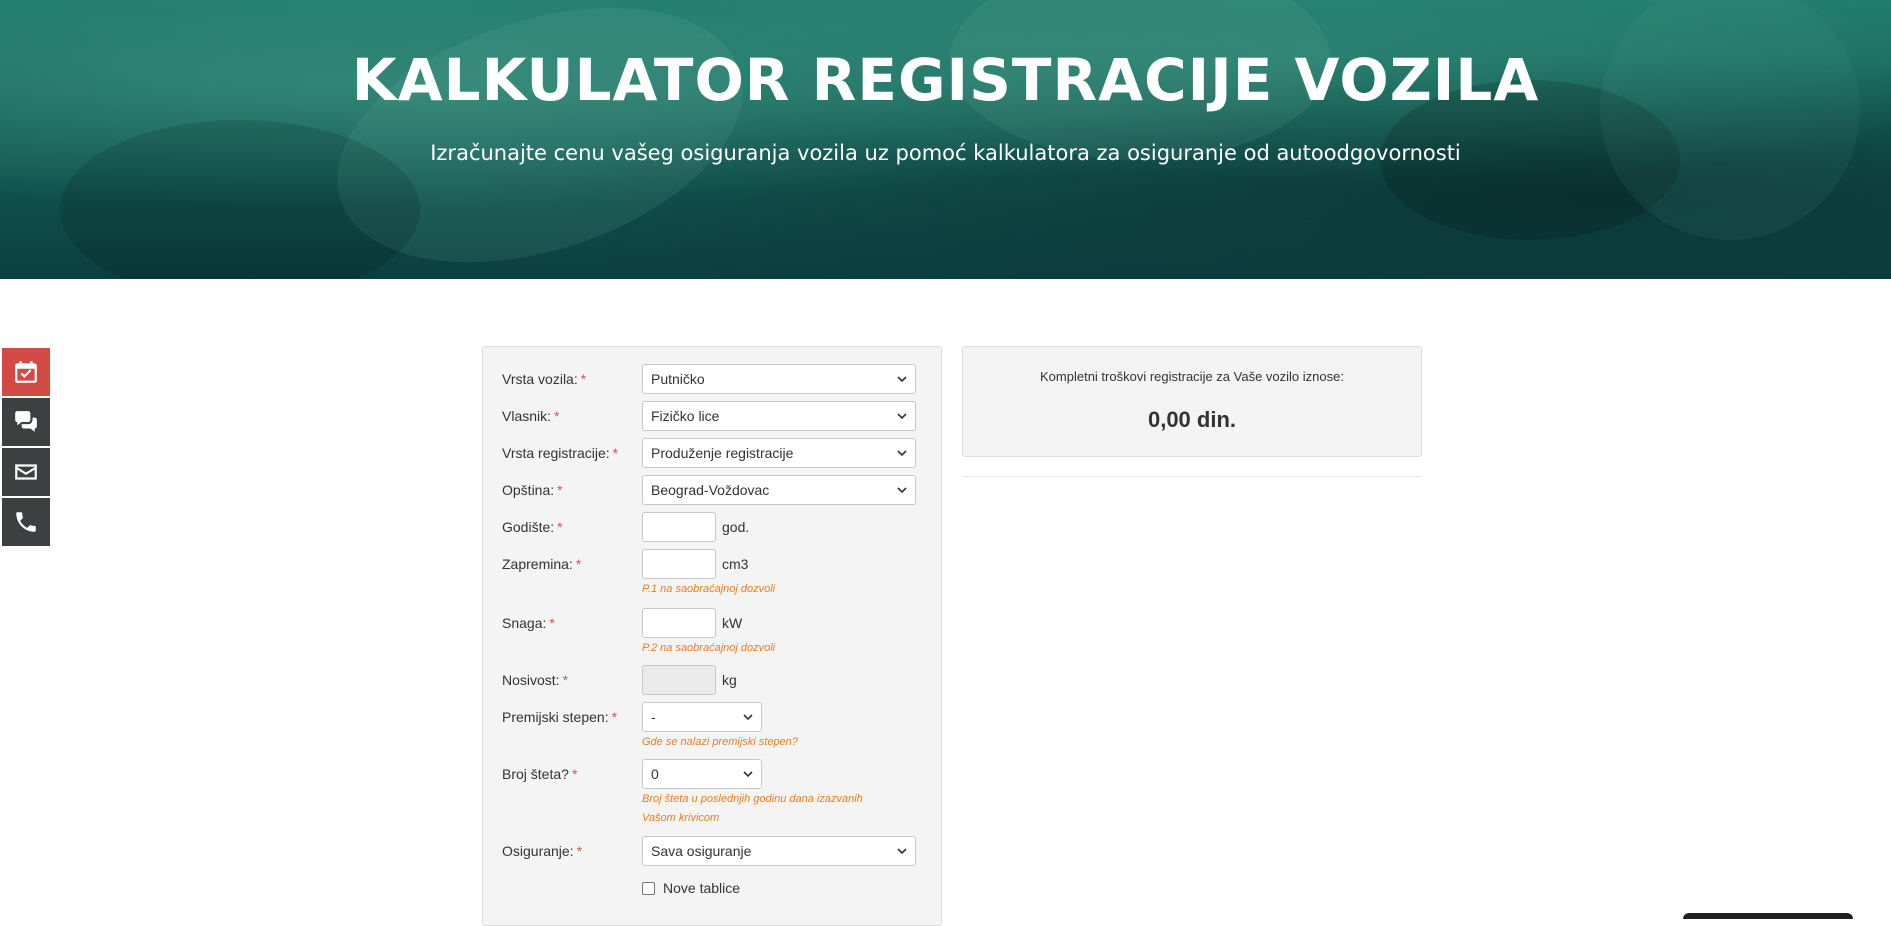  I want to click on side-contact-bar, so click(26, 448).